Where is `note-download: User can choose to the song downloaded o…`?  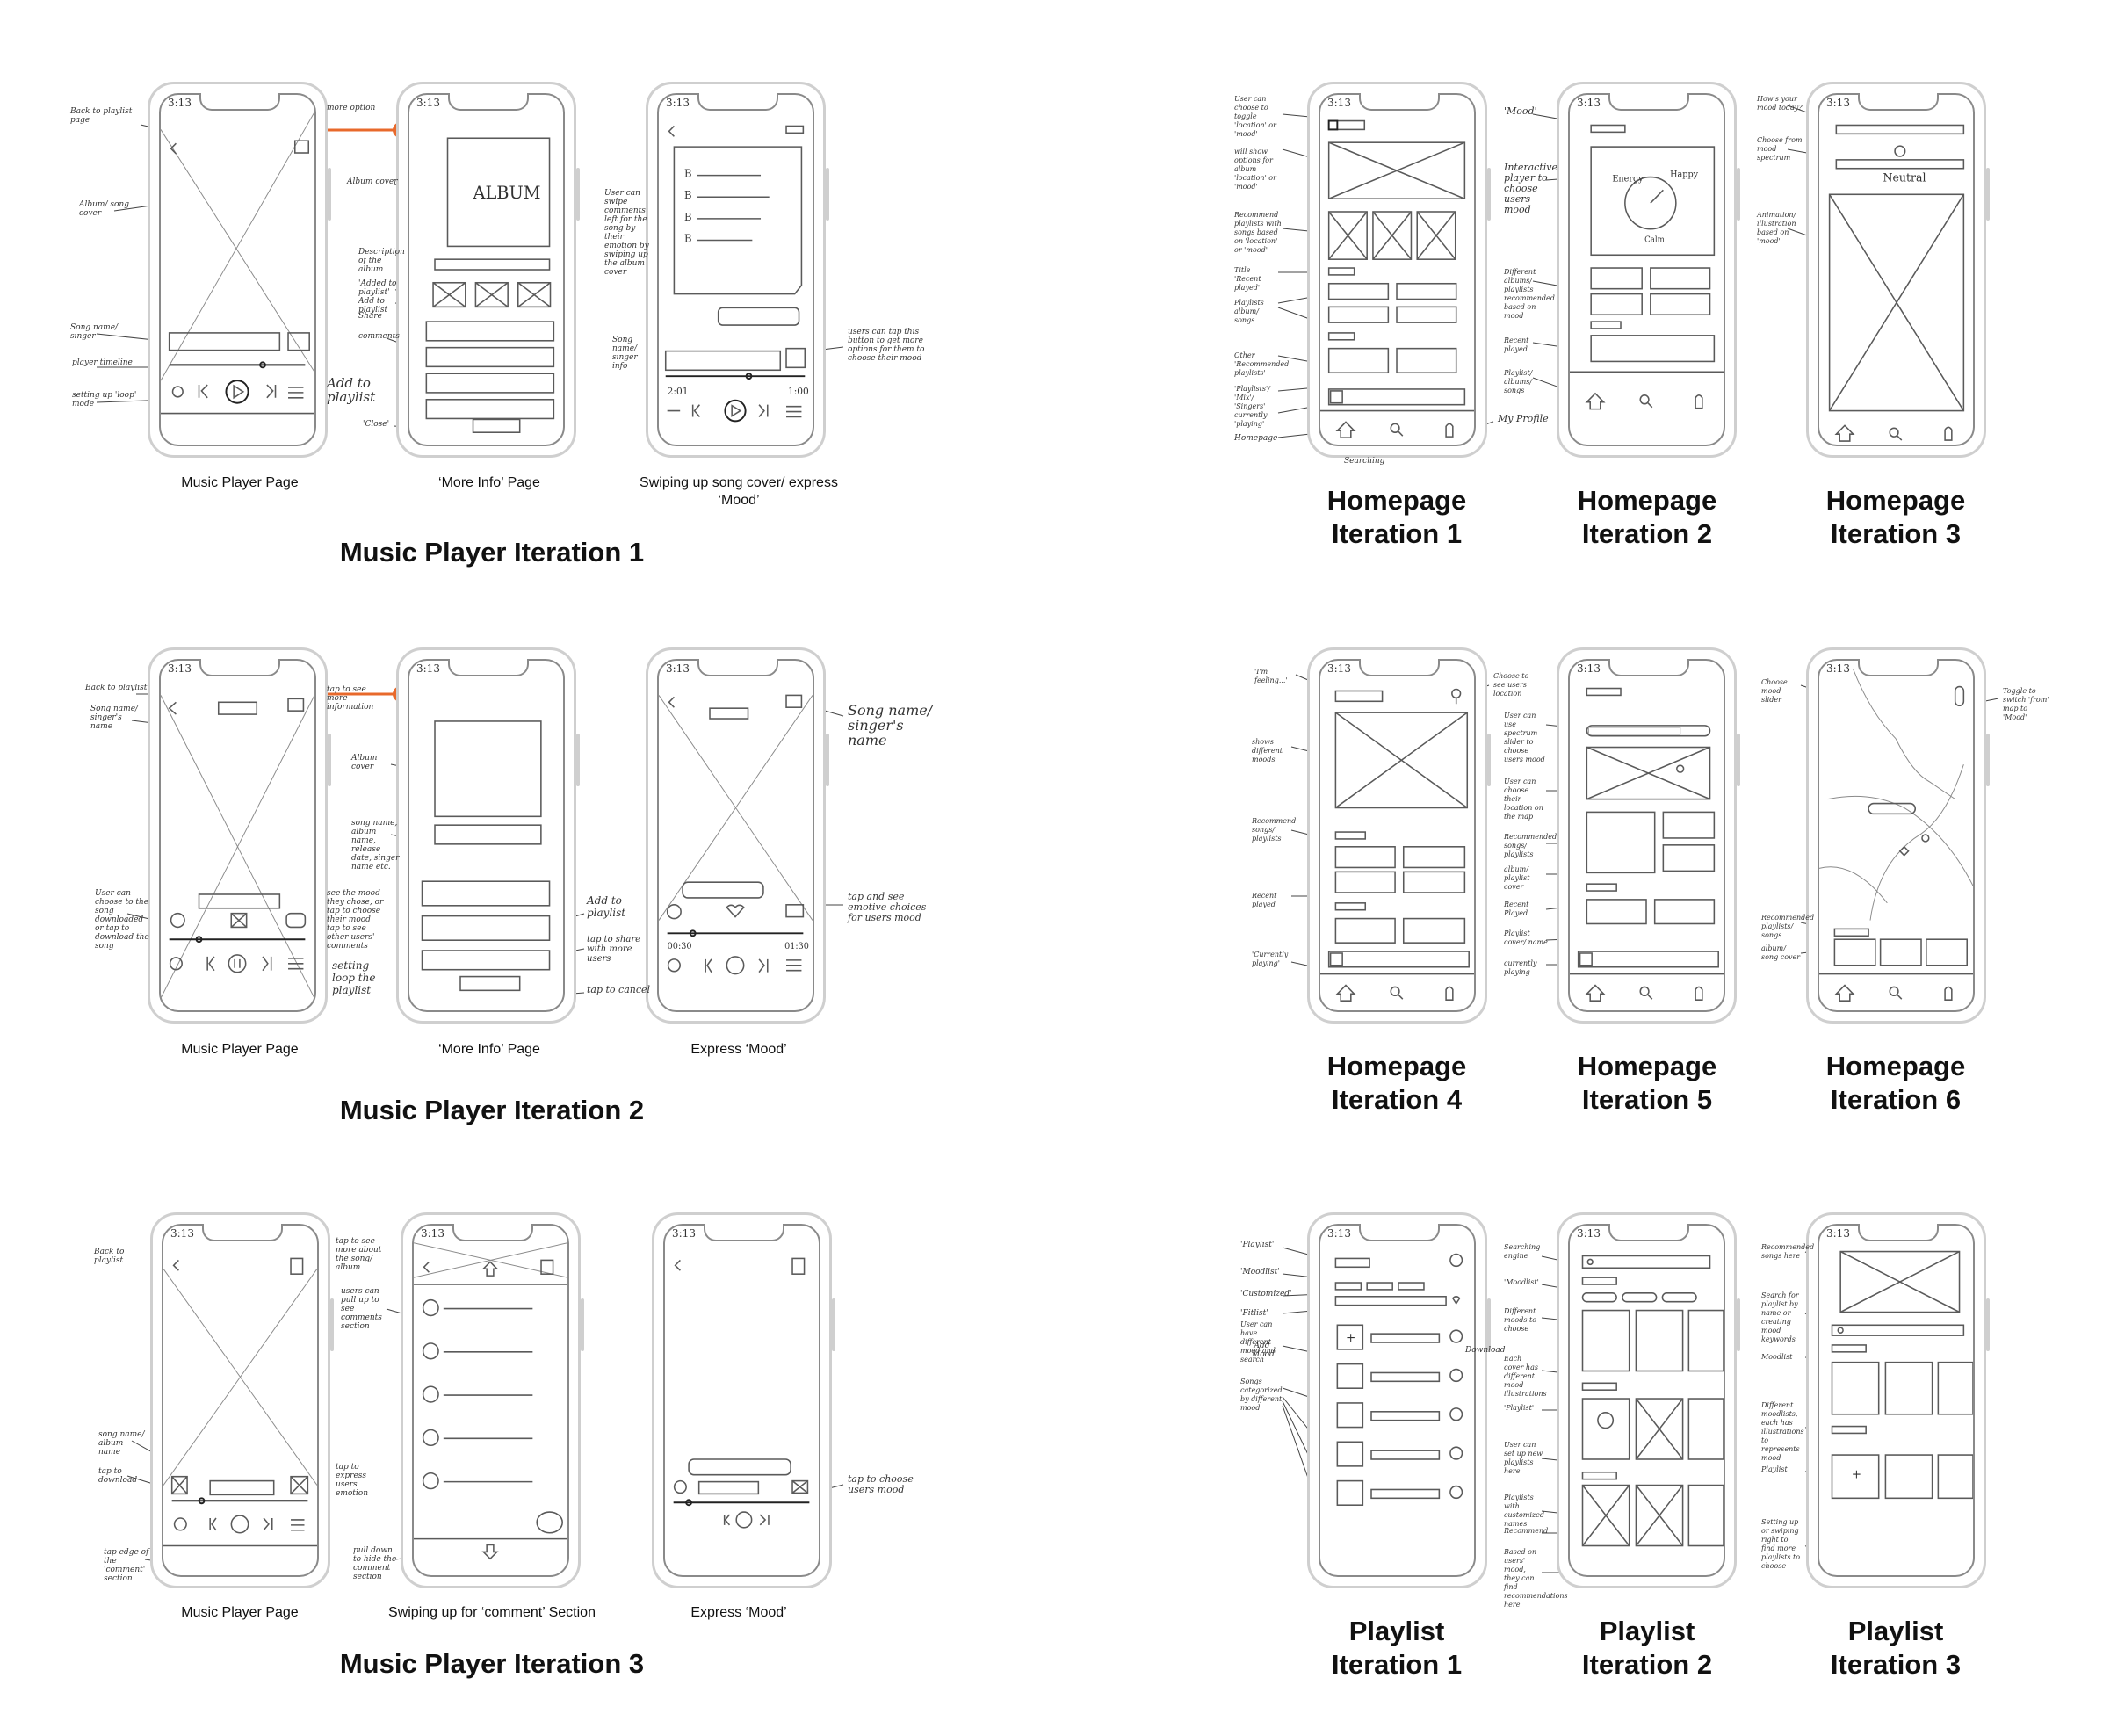
note-download: User can choose to the song downloaded o… is located at coordinates (122, 920).